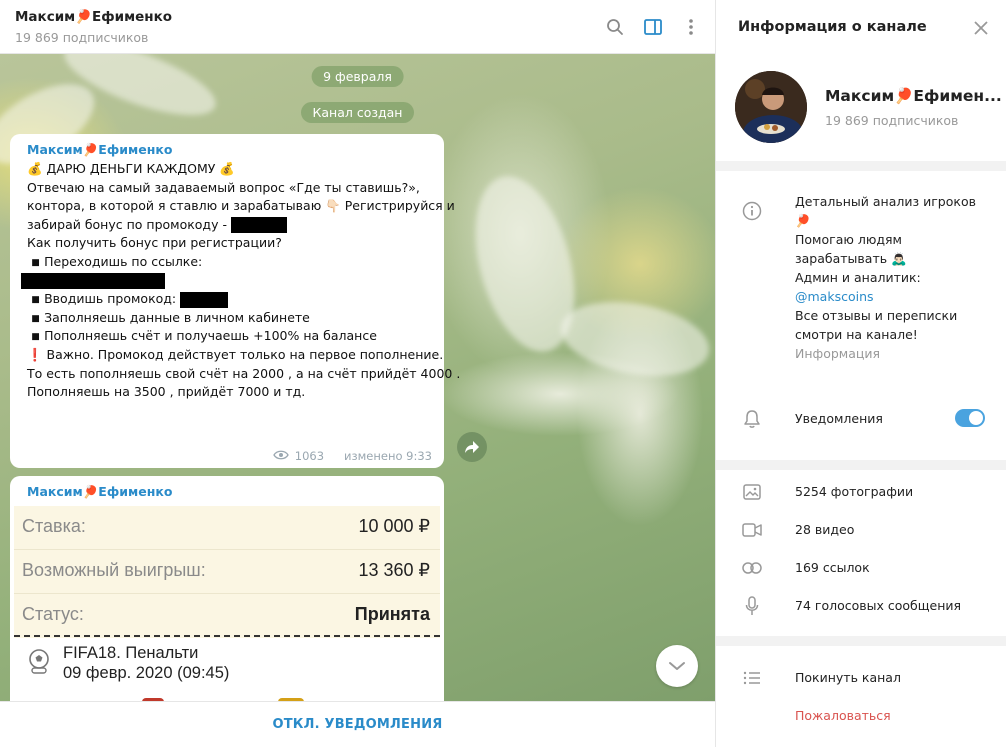  I want to click on chat-title: Максим🏓Ефименко, so click(93, 17).